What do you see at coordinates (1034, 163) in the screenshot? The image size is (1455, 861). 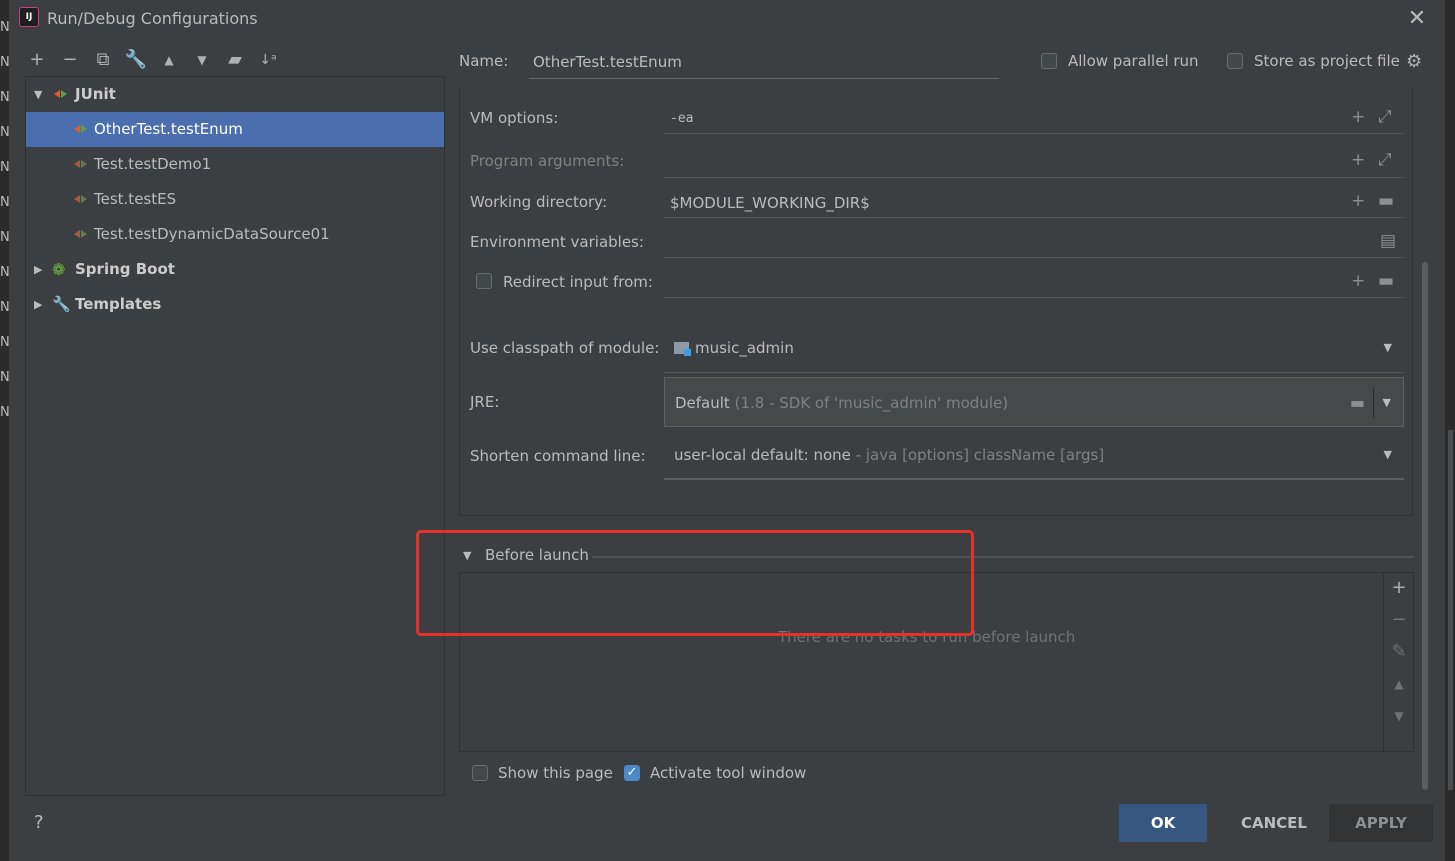 I see `program-args-input` at bounding box center [1034, 163].